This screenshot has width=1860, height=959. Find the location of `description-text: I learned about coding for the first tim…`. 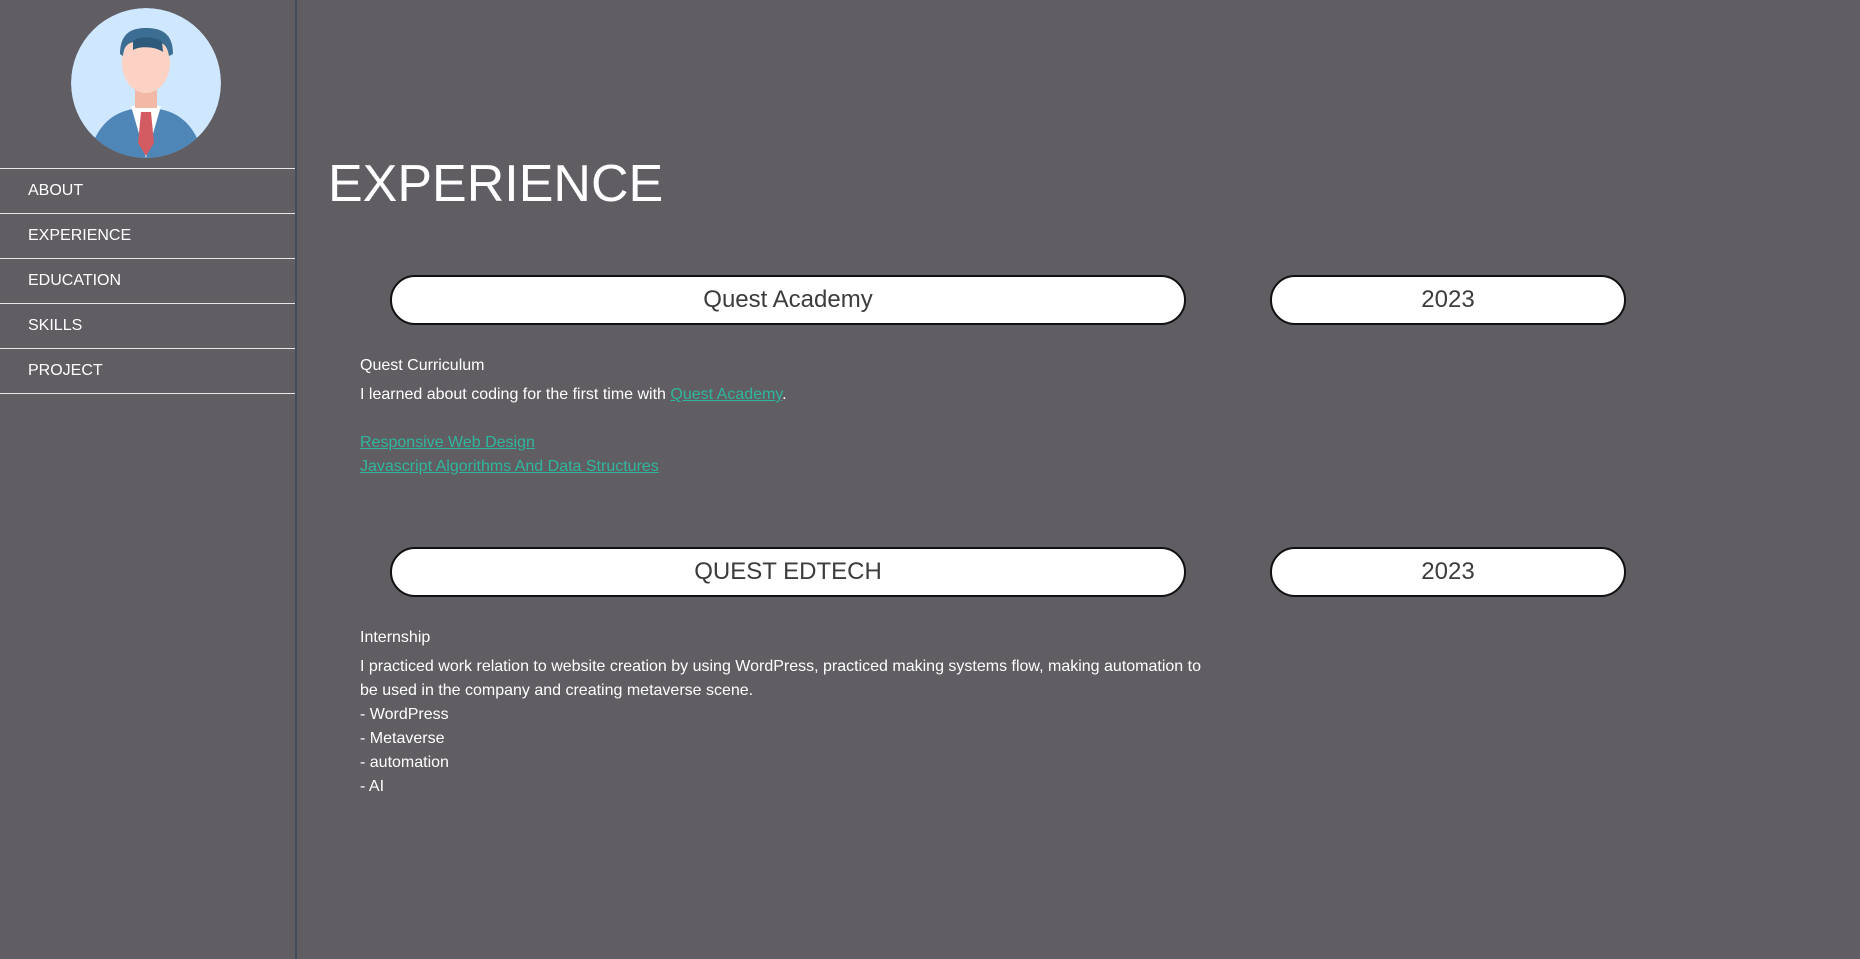

description-text: I learned about coding for the first tim… is located at coordinates (515, 394).